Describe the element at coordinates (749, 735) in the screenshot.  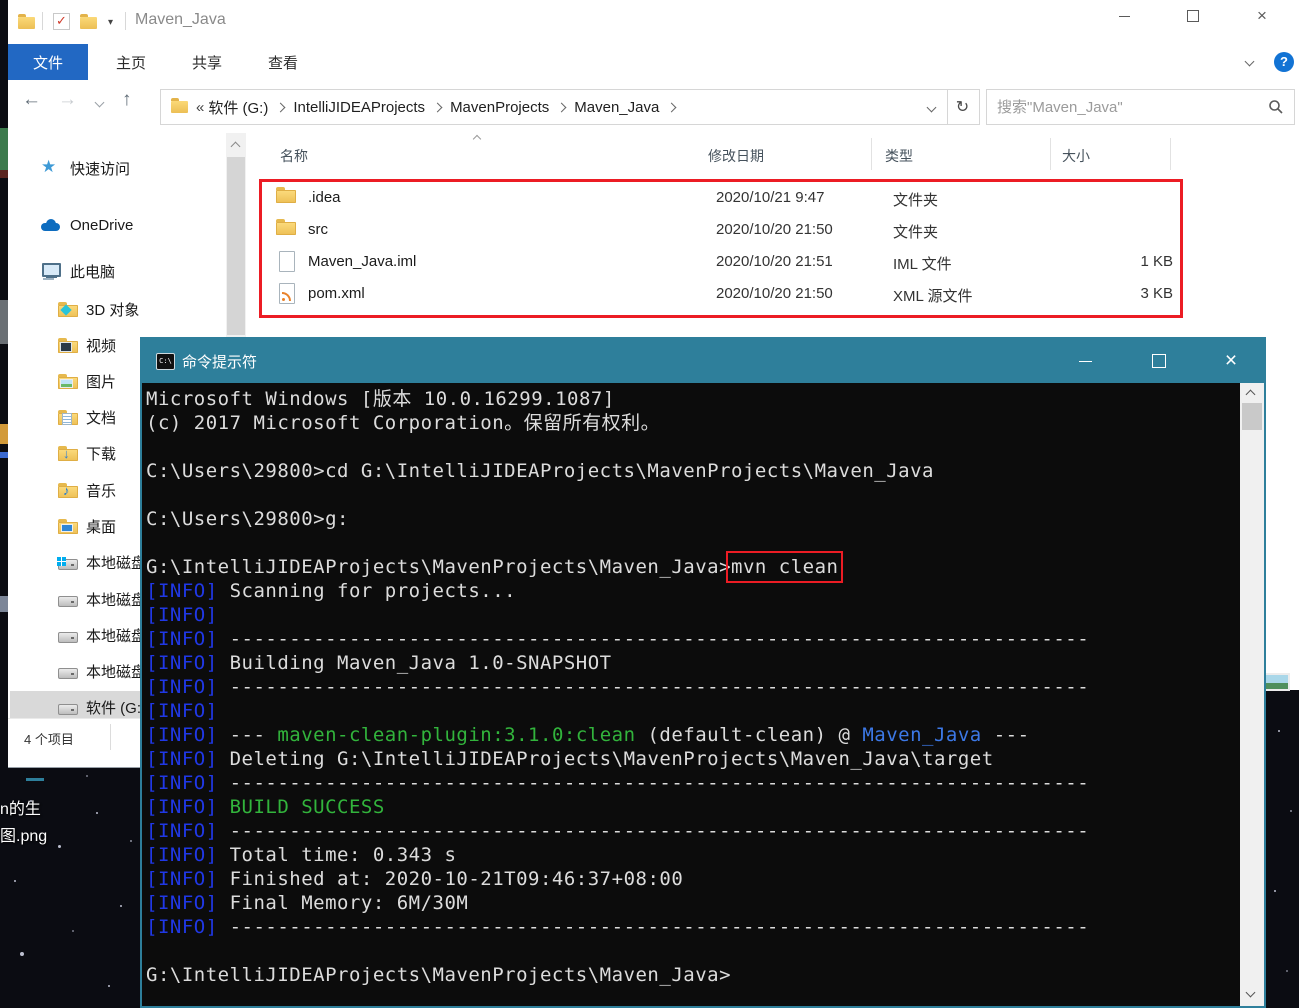
I see `terminal-text: (default-clean) @` at that location.